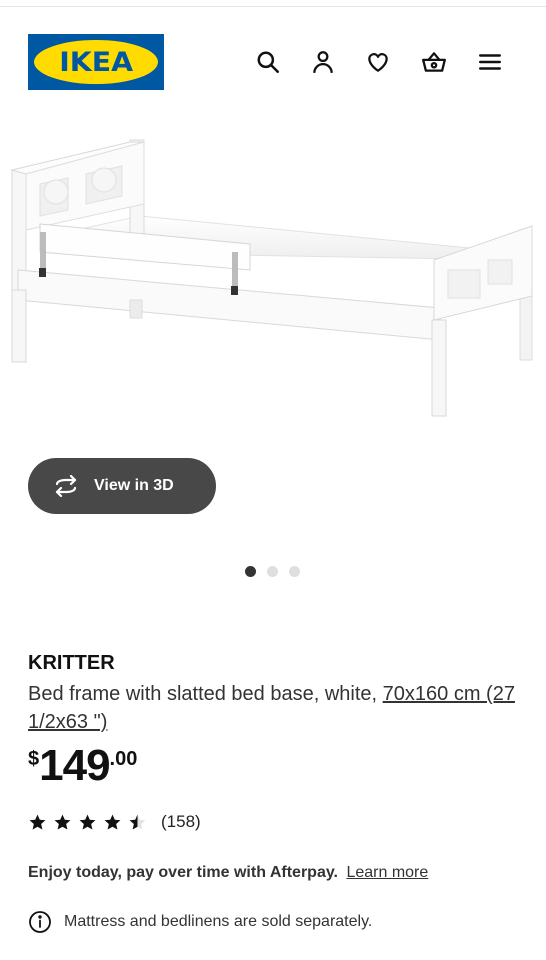 Image resolution: width=546 pixels, height=960 pixels. I want to click on product-name: KRITTER, so click(71, 663).